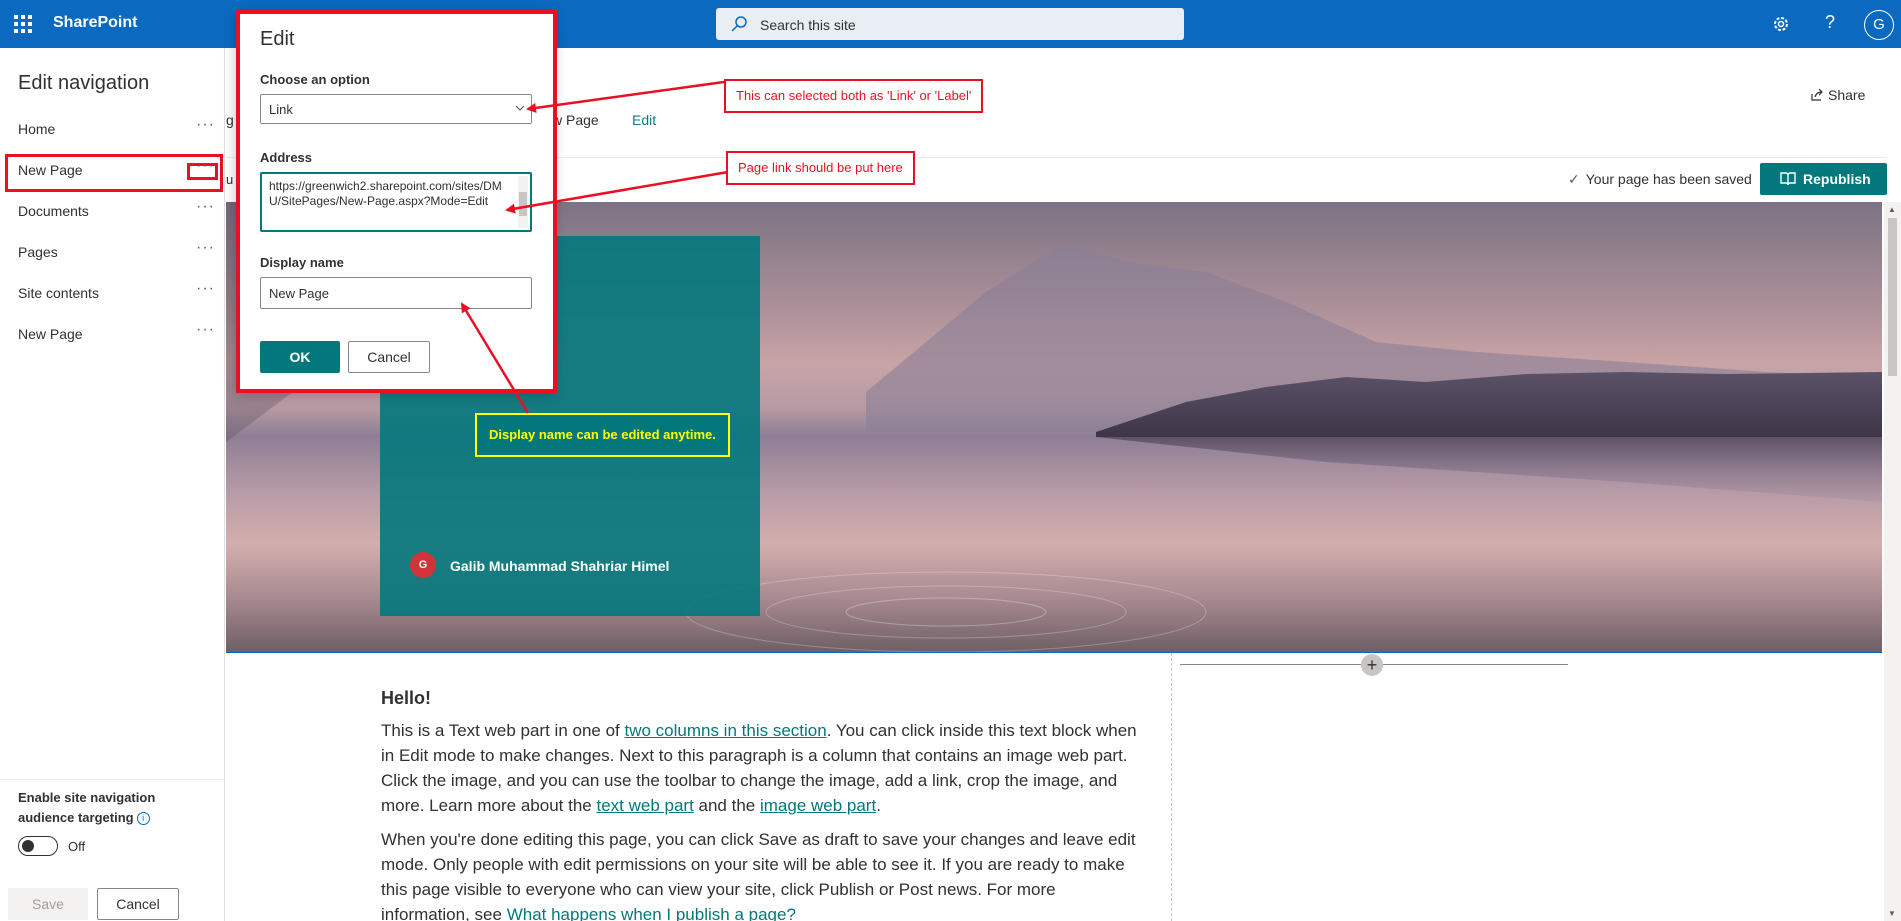 The width and height of the screenshot is (1901, 921). I want to click on info-icon: i, so click(143, 819).